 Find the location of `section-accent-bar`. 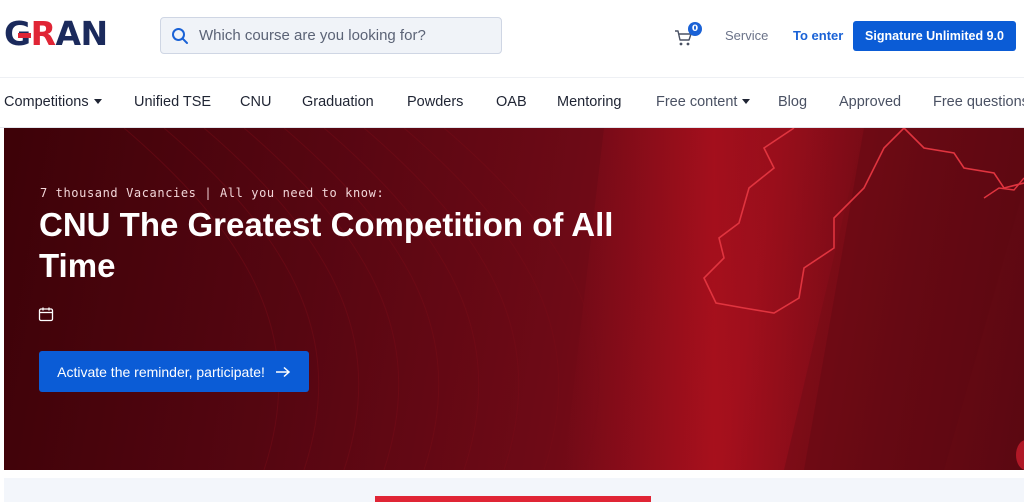

section-accent-bar is located at coordinates (513, 499).